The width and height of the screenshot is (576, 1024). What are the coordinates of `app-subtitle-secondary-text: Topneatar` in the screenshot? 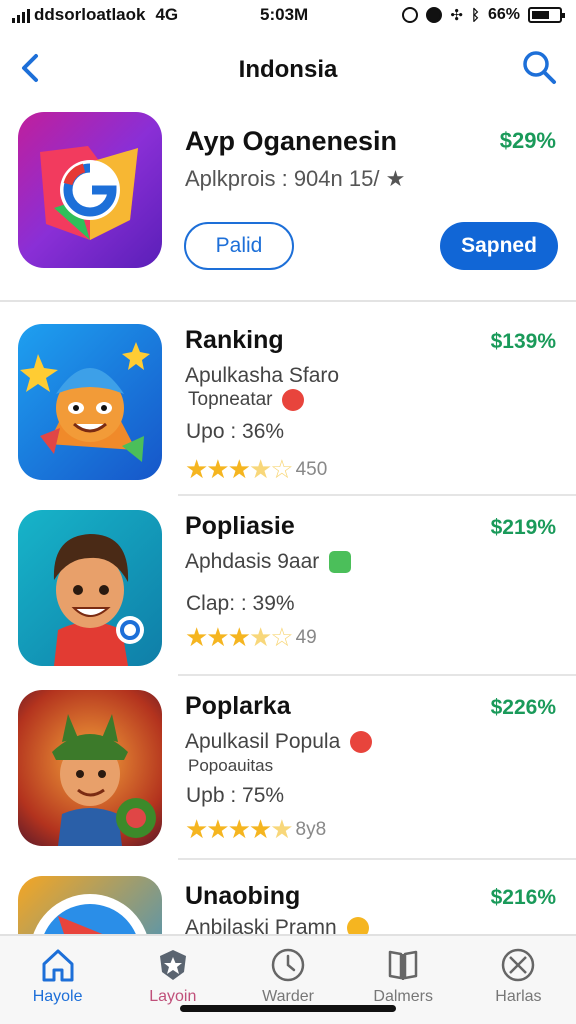 It's located at (230, 400).